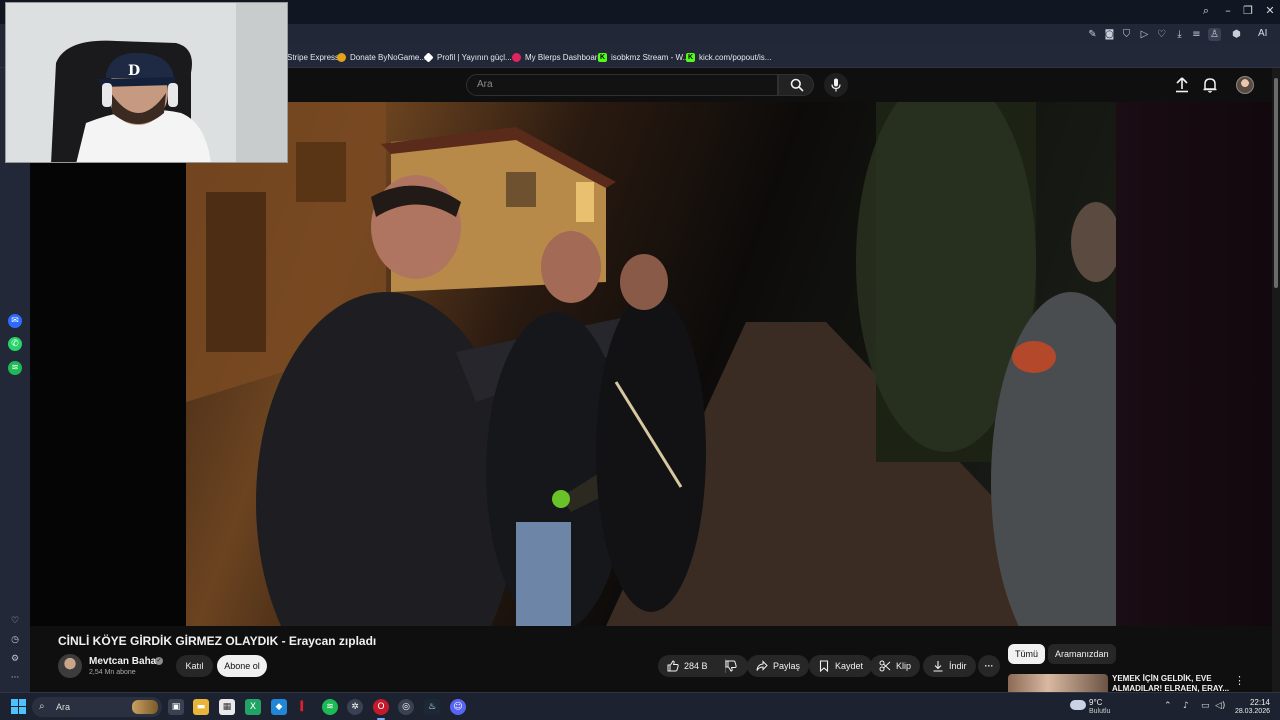 This screenshot has height=720, width=1280. Describe the element at coordinates (836, 85) in the screenshot. I see `voice-search-button` at that location.